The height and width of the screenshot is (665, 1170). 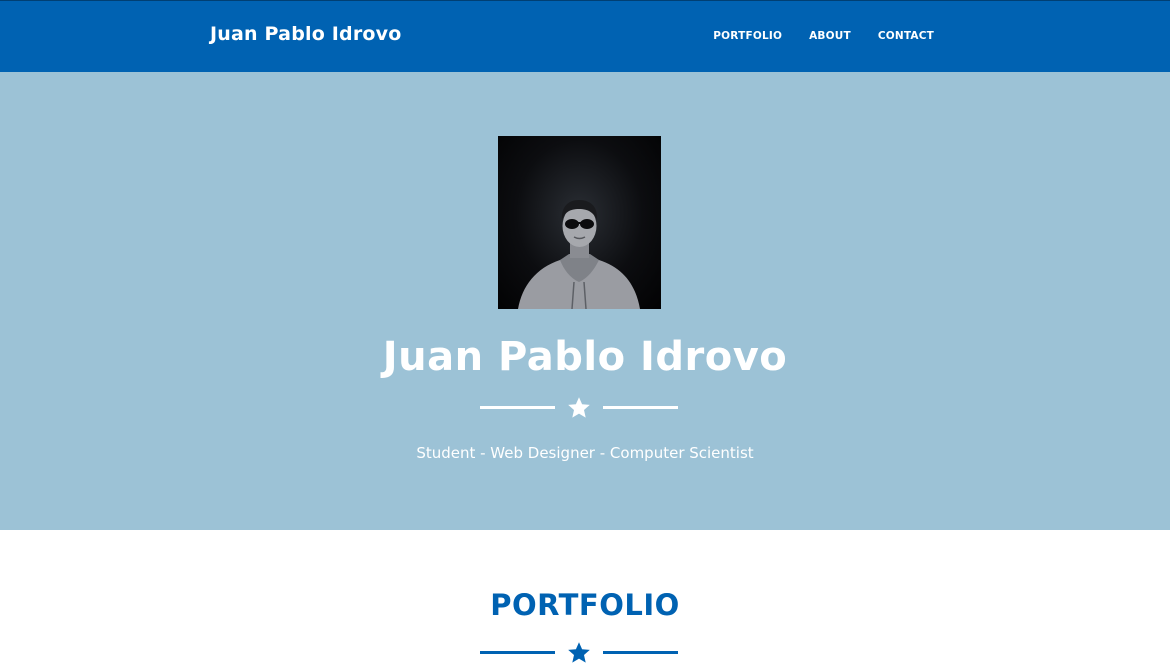 I want to click on profile-photo, so click(x=579, y=222).